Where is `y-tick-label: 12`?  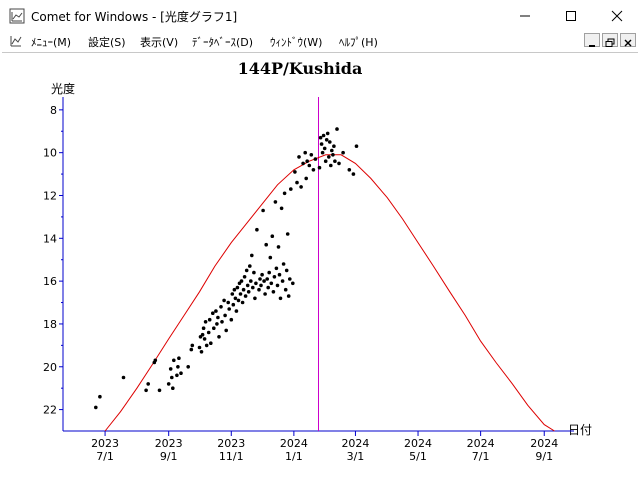
y-tick-label: 12 is located at coordinates (50, 195).